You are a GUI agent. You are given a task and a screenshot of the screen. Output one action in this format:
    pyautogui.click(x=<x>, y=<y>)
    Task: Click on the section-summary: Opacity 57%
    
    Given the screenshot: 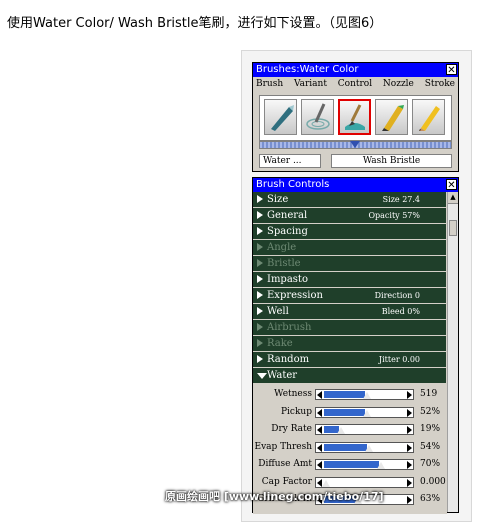 What is the action you would take?
    pyautogui.click(x=394, y=215)
    